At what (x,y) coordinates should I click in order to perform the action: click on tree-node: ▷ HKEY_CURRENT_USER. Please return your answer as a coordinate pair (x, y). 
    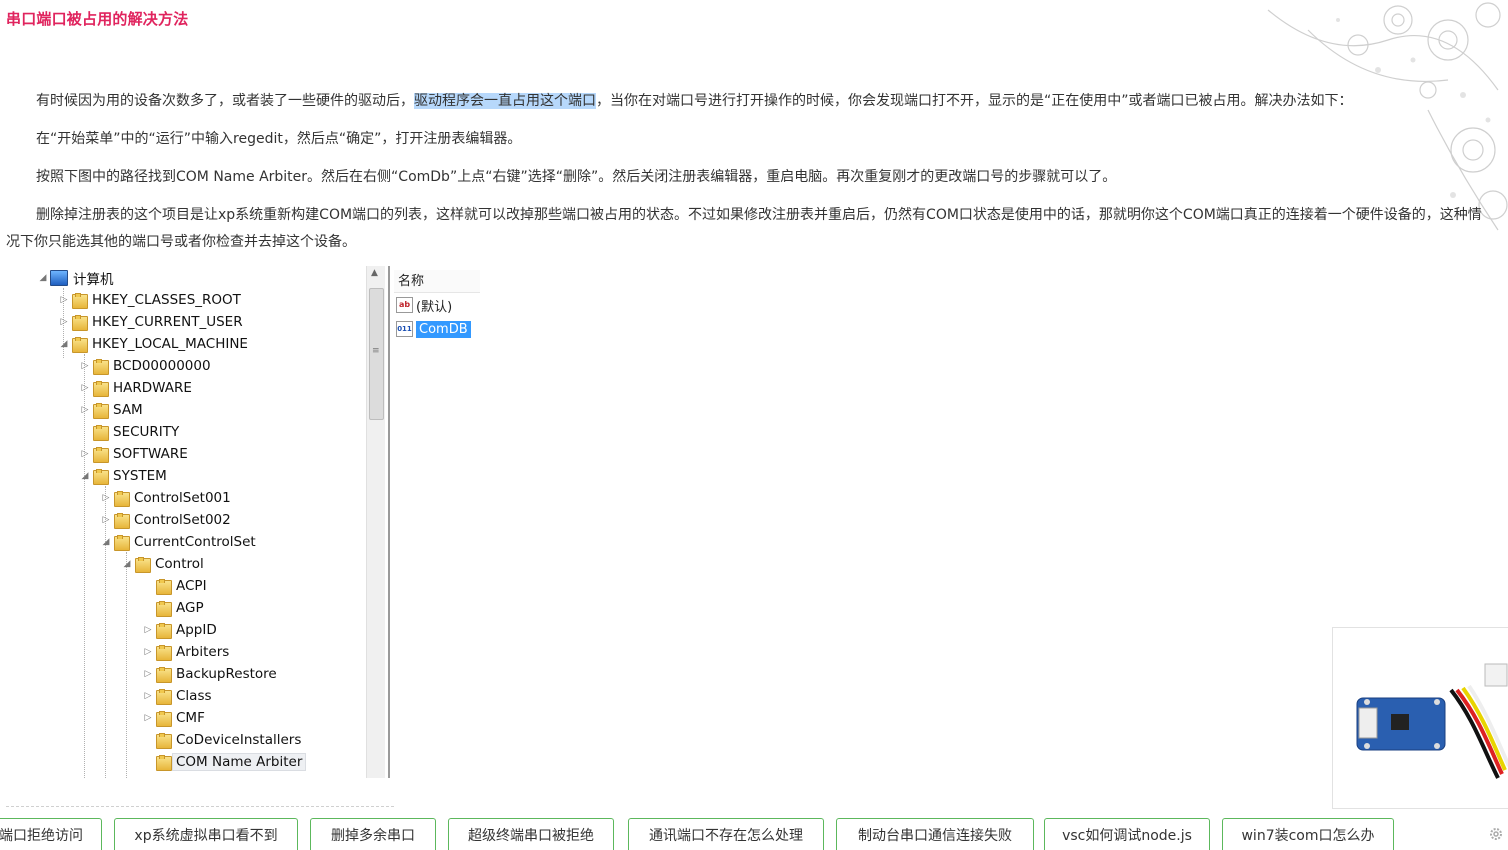
    Looking at the image, I should click on (151, 322).